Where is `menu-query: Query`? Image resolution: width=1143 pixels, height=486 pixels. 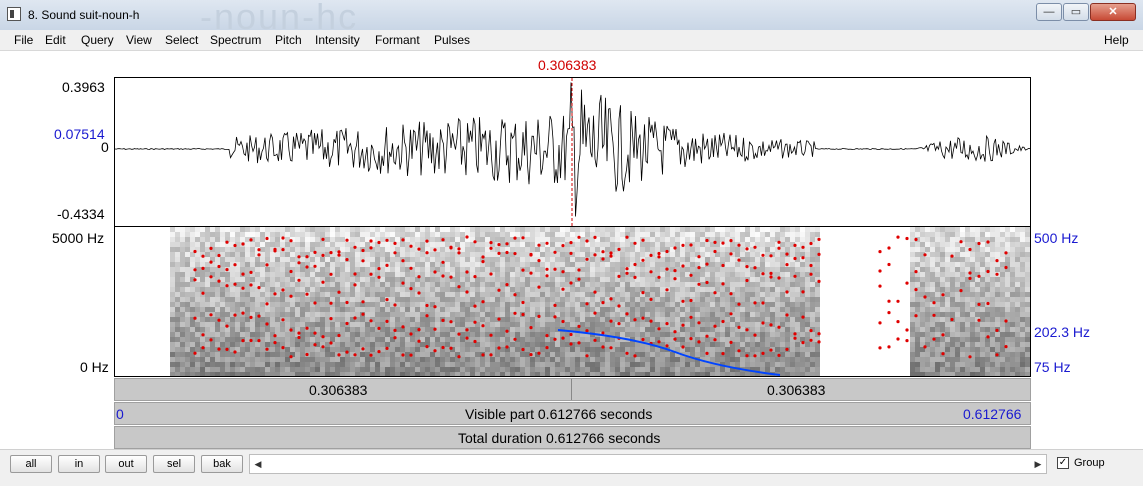 menu-query: Query is located at coordinates (97, 40).